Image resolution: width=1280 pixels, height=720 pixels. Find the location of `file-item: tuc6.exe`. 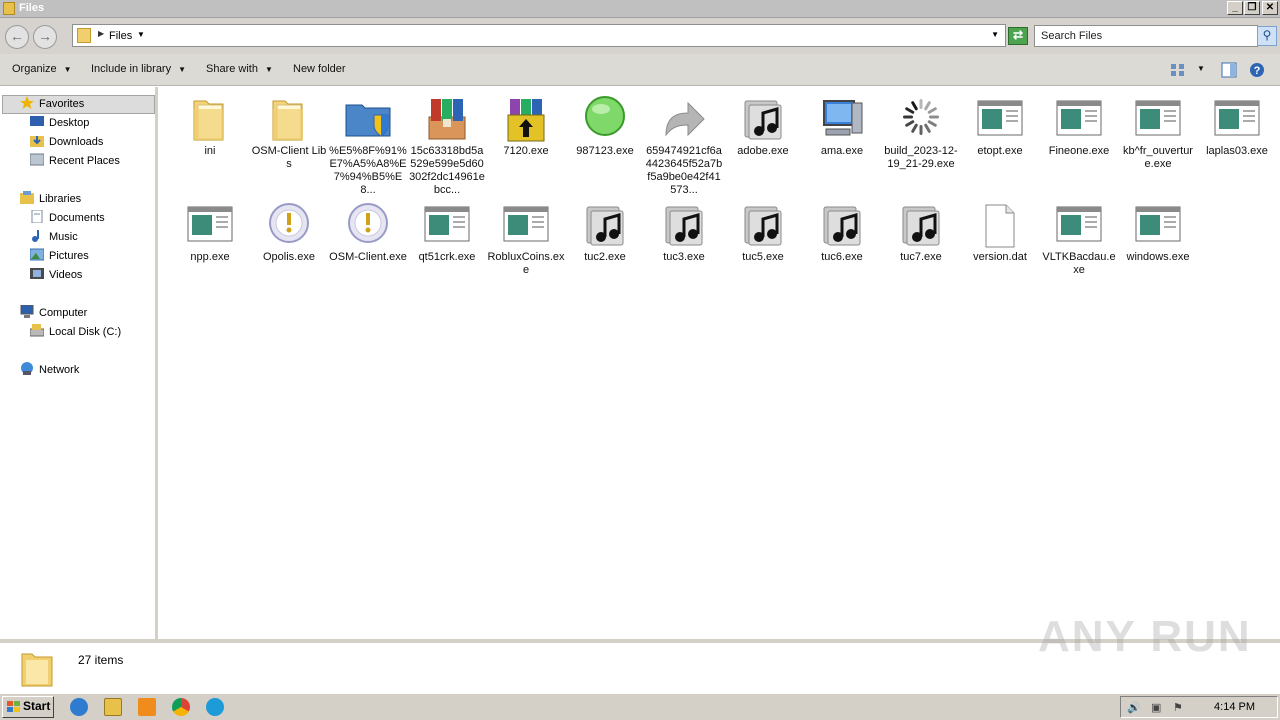

file-item: tuc6.exe is located at coordinates (842, 232).